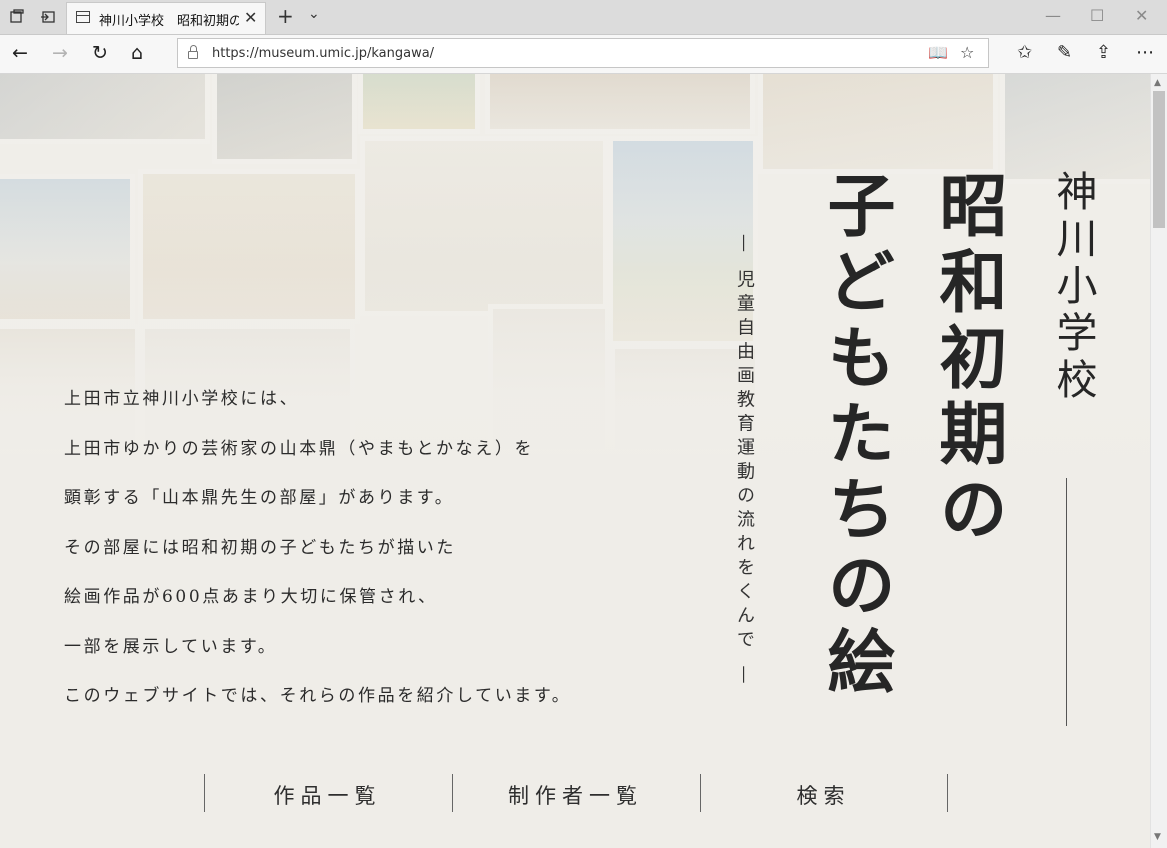  I want to click on intro-line: 上田市立神川小学校には、, so click(182, 399).